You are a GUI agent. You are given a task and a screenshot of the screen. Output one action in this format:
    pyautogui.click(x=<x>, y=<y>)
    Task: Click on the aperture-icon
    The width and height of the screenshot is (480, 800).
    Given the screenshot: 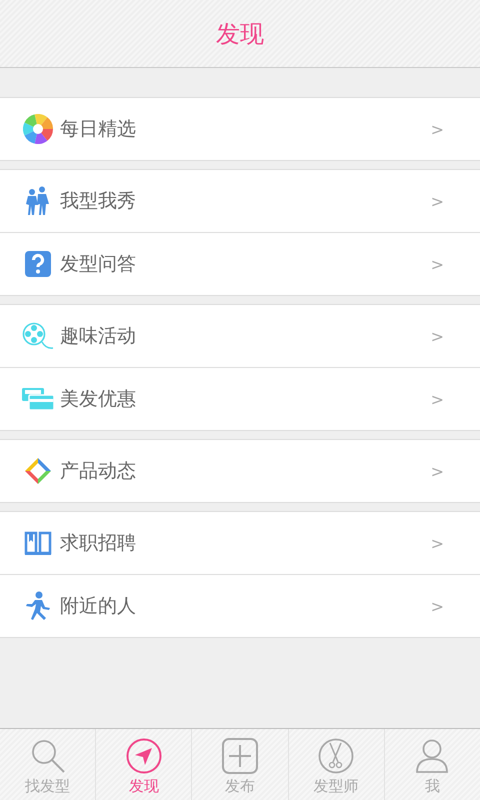 What is the action you would take?
    pyautogui.click(x=38, y=129)
    